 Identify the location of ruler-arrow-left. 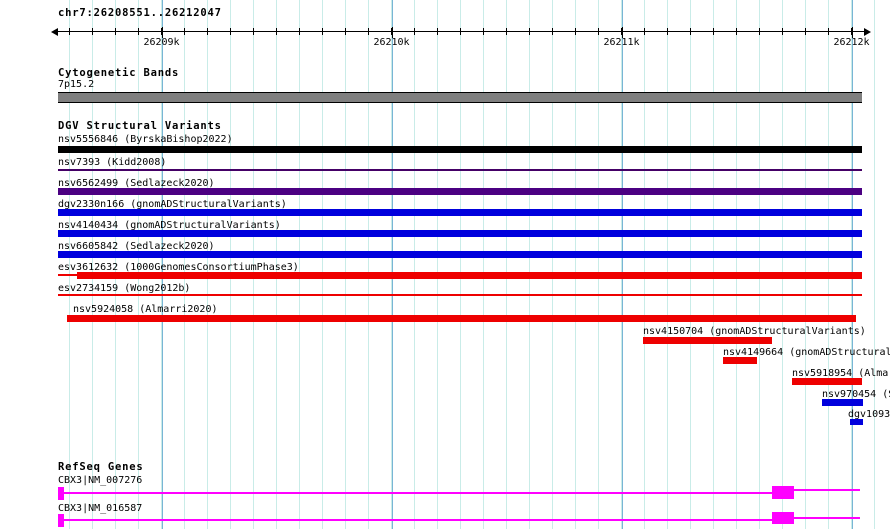
(54, 32).